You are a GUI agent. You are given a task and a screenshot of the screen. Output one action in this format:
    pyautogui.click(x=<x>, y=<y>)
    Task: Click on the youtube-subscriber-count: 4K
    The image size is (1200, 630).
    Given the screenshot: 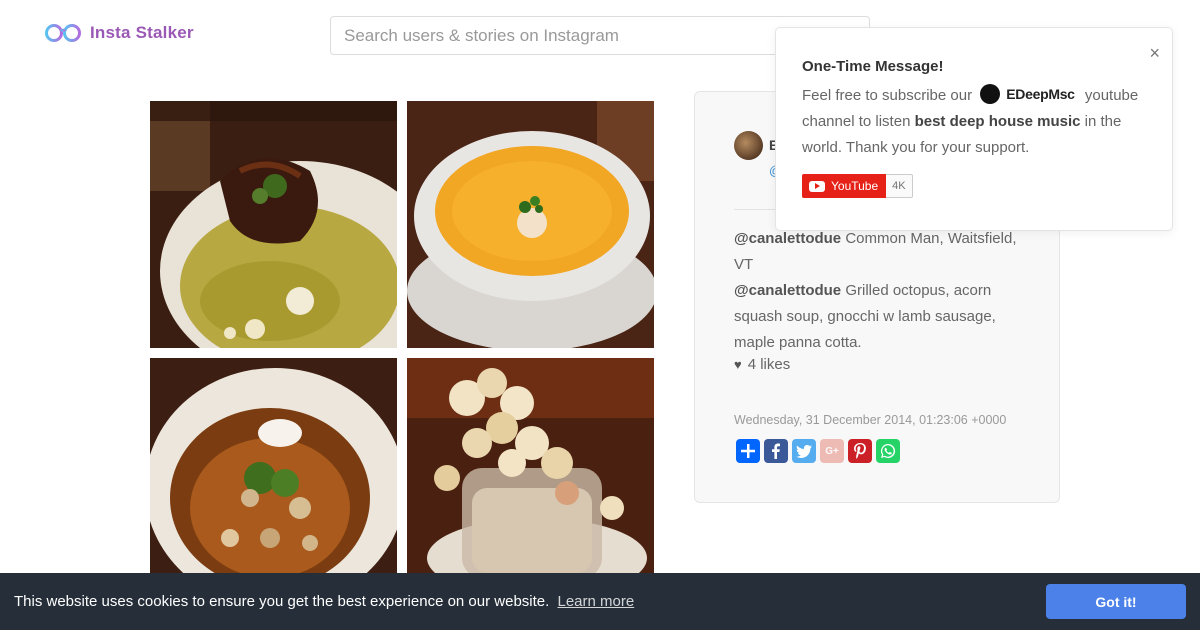 What is the action you would take?
    pyautogui.click(x=899, y=186)
    